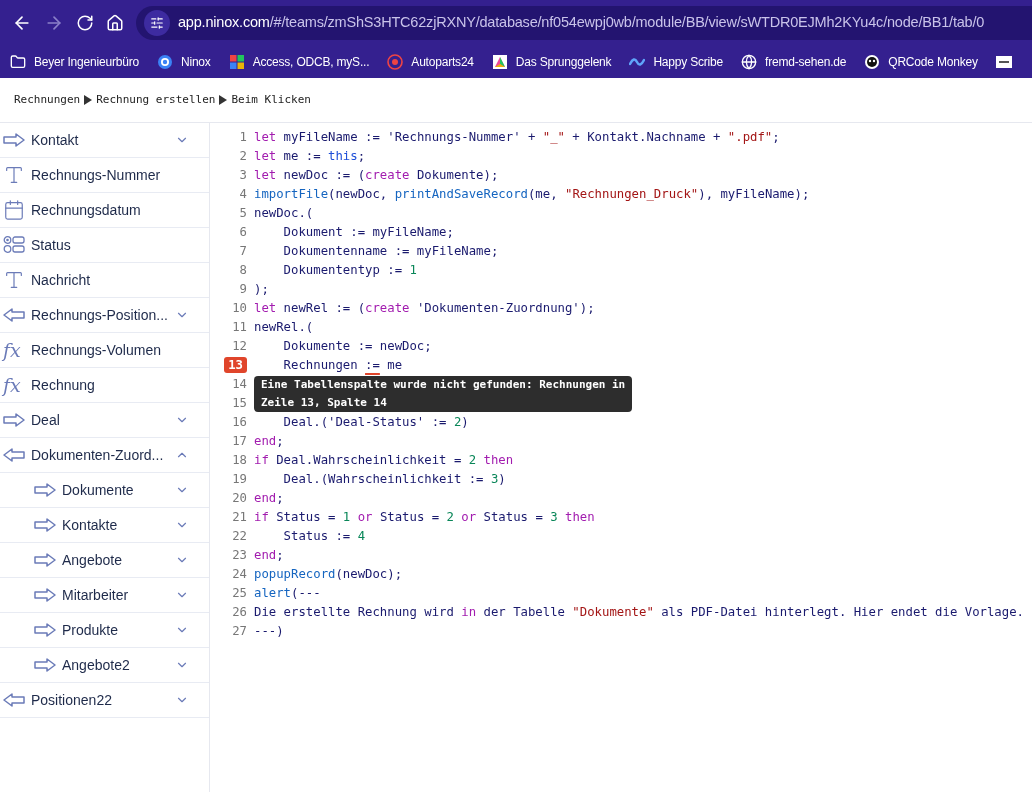 Image resolution: width=1032 pixels, height=792 pixels. I want to click on tooltip-text: Eine Tabellenspalte wurde nicht gefunden: Rechnungen in, so click(443, 385).